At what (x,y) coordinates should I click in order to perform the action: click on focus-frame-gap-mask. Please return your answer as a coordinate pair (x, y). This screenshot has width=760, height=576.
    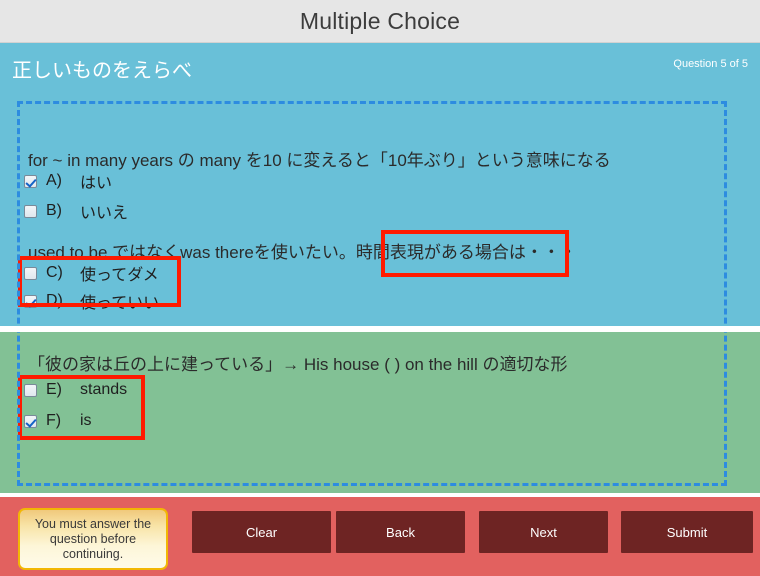
    Looking at the image, I should click on (380, 329).